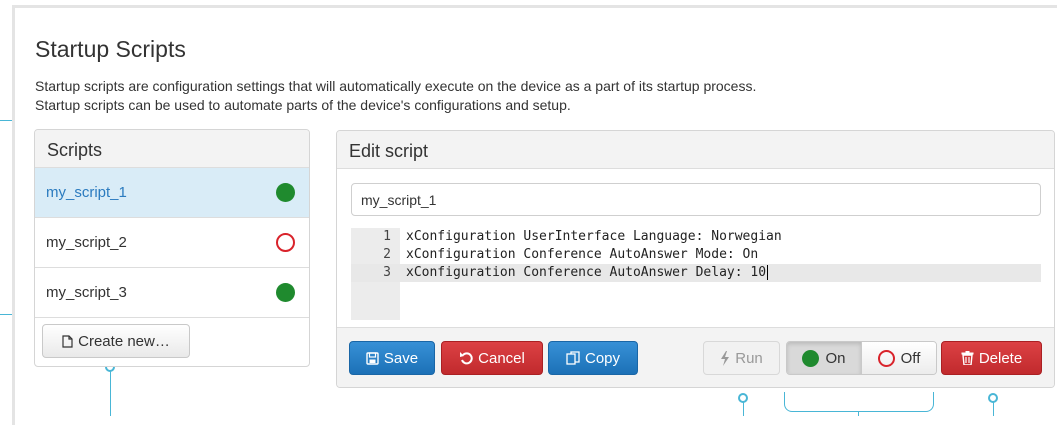 This screenshot has height=425, width=1057. What do you see at coordinates (110, 393) in the screenshot?
I see `callout-line-create` at bounding box center [110, 393].